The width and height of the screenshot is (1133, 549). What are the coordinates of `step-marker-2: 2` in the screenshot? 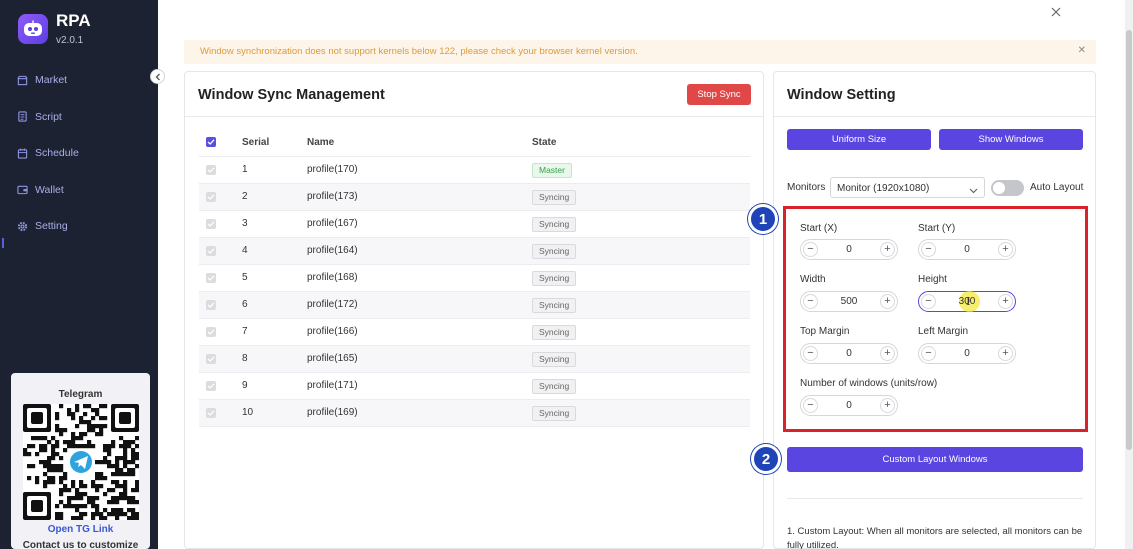 It's located at (766, 459).